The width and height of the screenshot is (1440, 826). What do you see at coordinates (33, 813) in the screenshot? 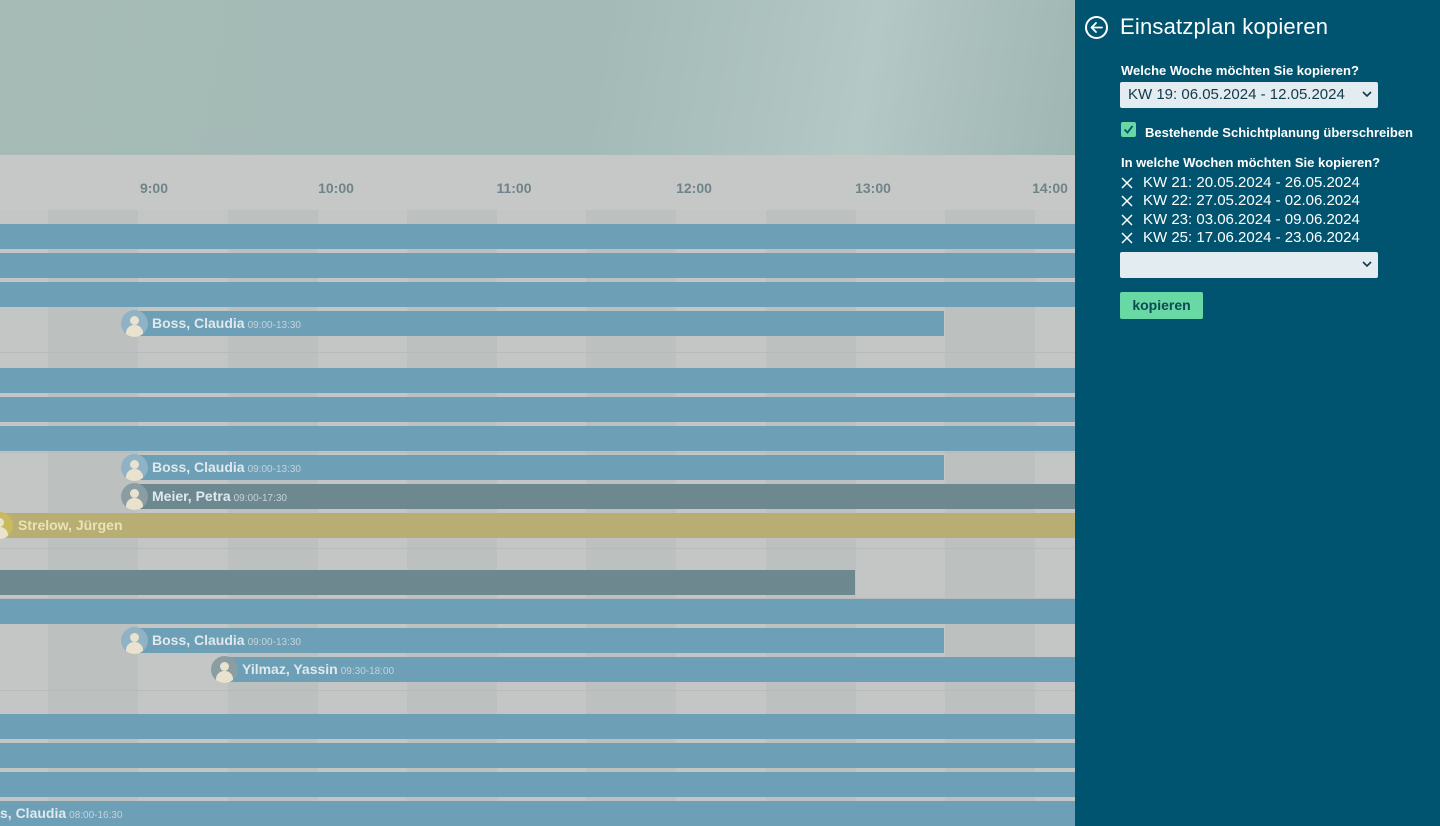
I see `shift-name: s, Claudia` at bounding box center [33, 813].